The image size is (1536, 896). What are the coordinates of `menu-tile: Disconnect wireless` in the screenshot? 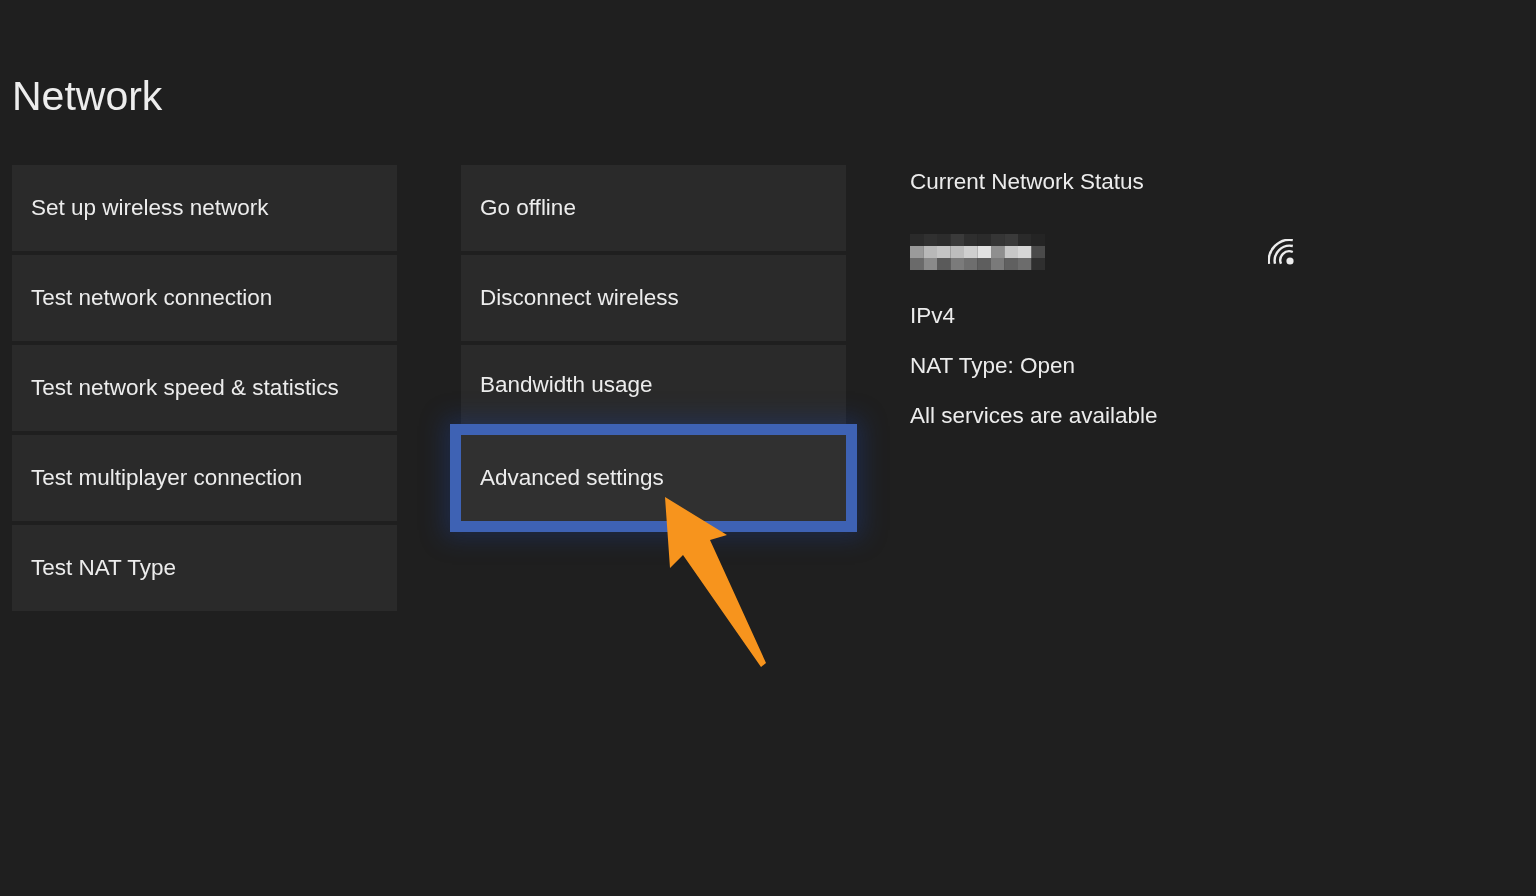 It's located at (653, 298).